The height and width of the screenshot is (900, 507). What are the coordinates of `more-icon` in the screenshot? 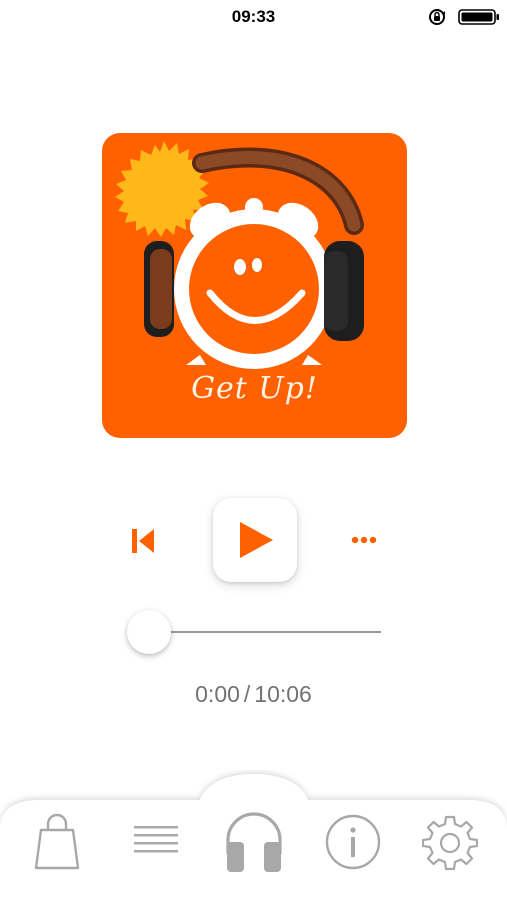 It's located at (364, 540).